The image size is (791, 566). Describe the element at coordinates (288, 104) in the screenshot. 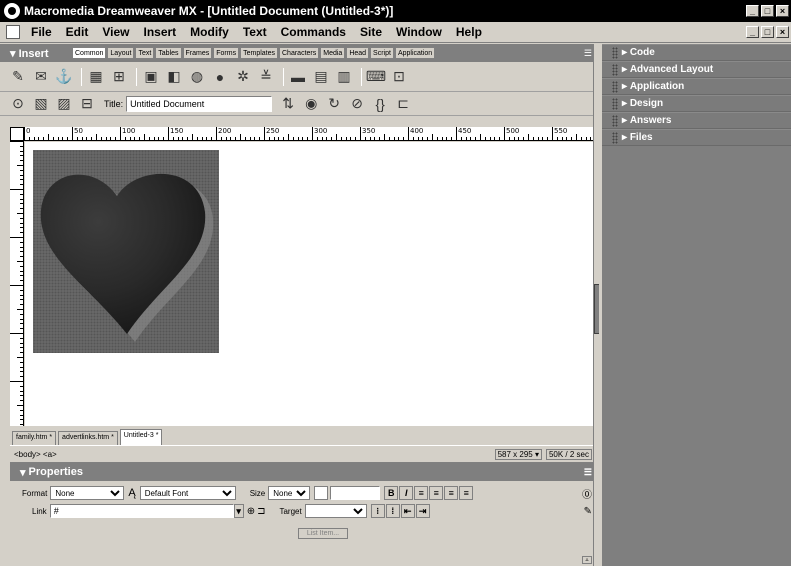

I see `file-management-icon: ⇅` at that location.